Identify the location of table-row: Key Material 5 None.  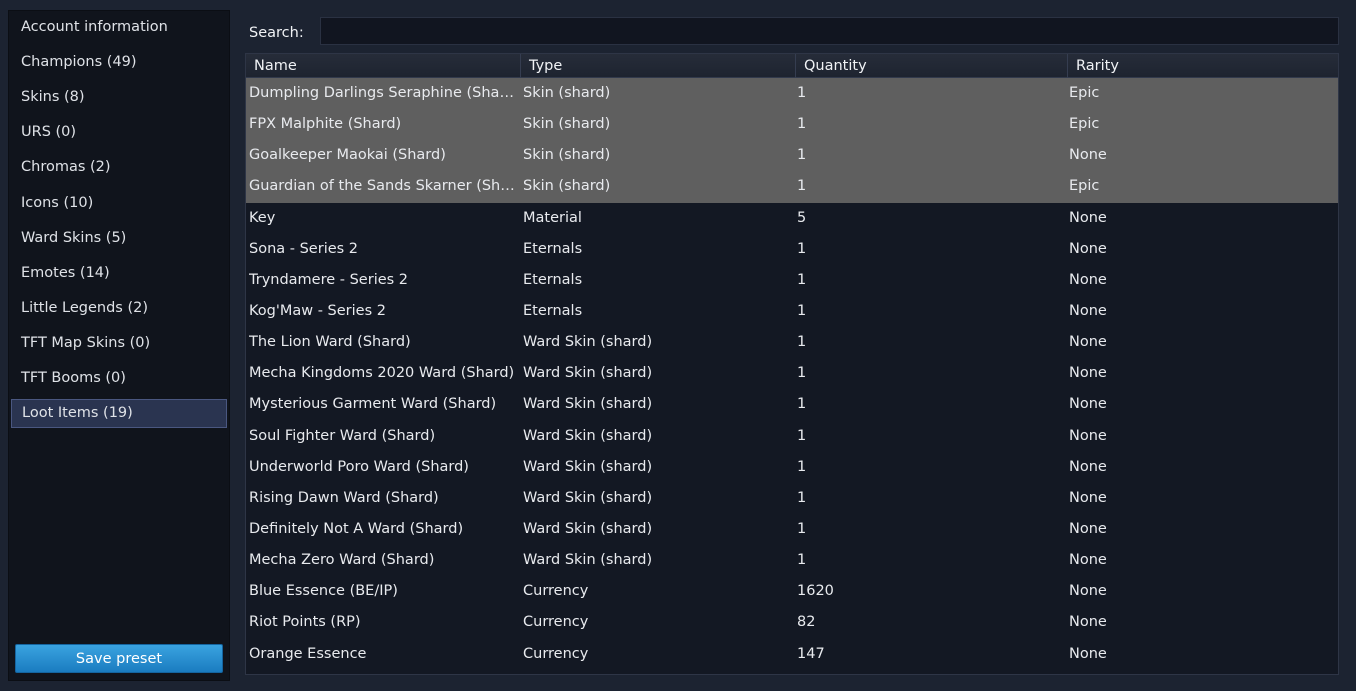
(792, 218).